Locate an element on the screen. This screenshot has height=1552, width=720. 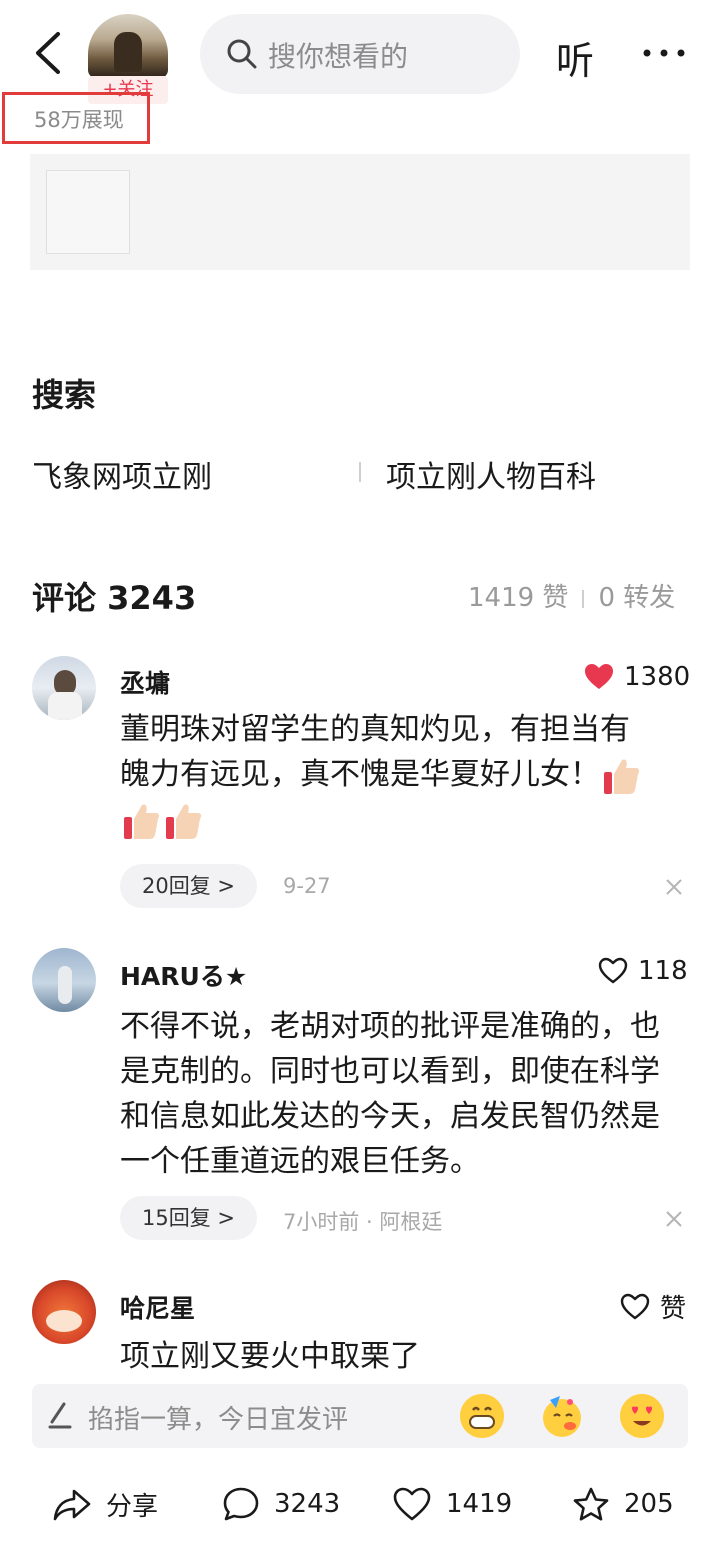
reply-count-button: 15回复 > is located at coordinates (188, 1218).